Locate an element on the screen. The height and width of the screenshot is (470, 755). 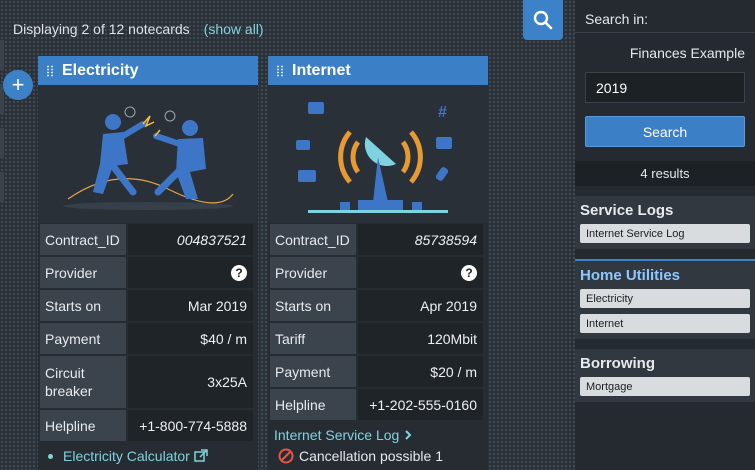
field-row: Circuit breaker 3x25A is located at coordinates (148, 382).